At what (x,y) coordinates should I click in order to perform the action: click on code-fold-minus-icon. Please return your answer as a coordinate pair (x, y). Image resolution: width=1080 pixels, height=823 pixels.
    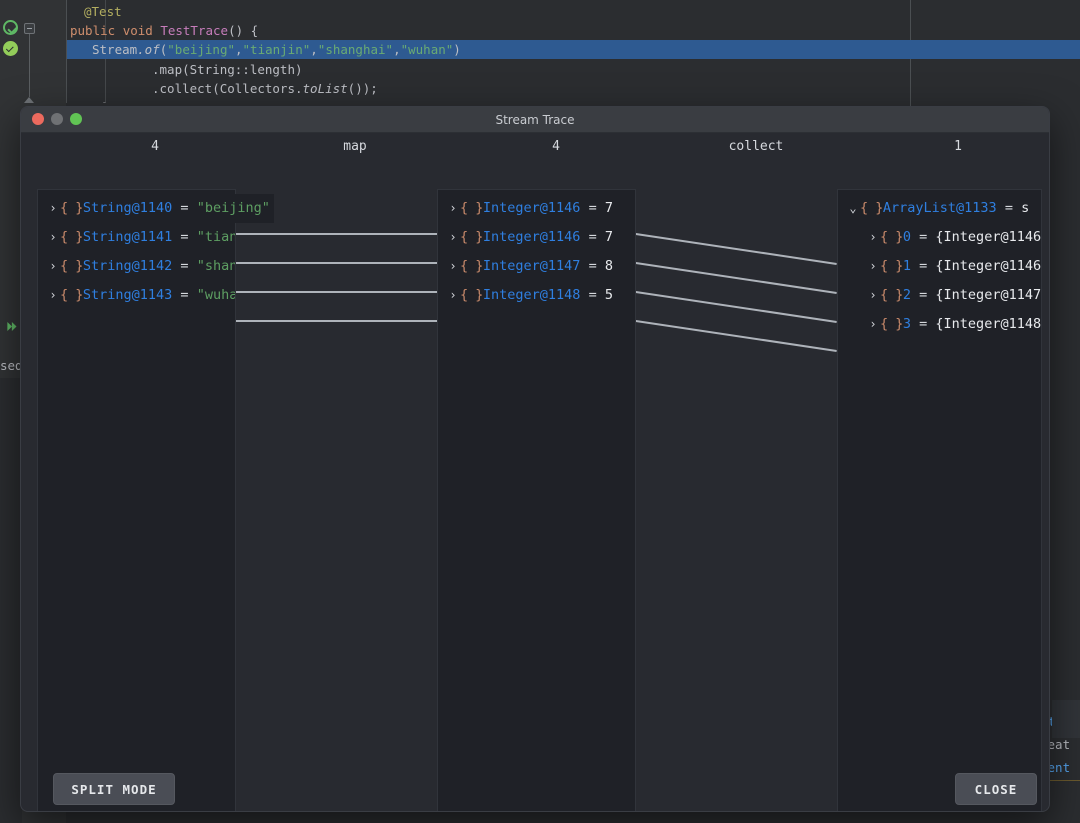
    Looking at the image, I should click on (29, 28).